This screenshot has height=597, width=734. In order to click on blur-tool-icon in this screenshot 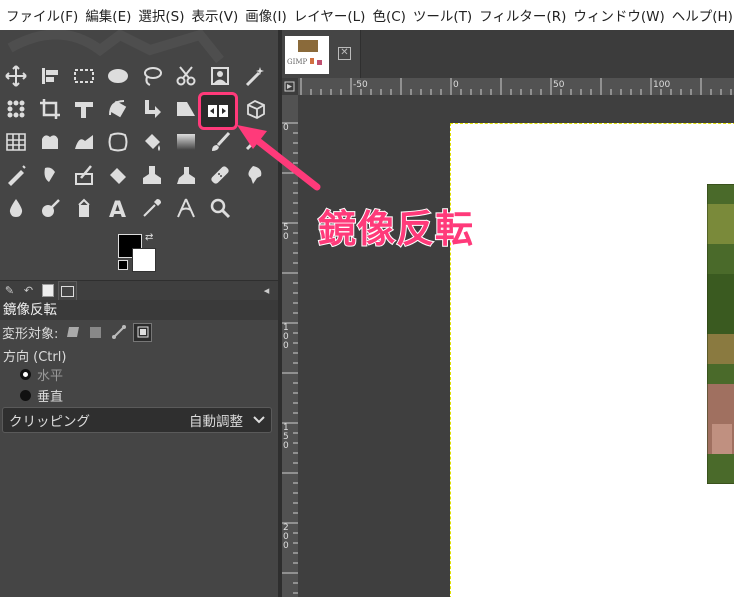, I will do `click(16, 208)`.